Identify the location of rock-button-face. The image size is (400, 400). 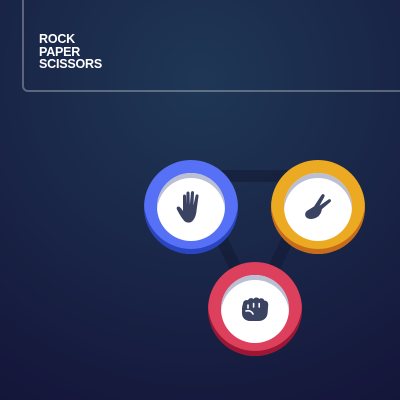
(255, 309).